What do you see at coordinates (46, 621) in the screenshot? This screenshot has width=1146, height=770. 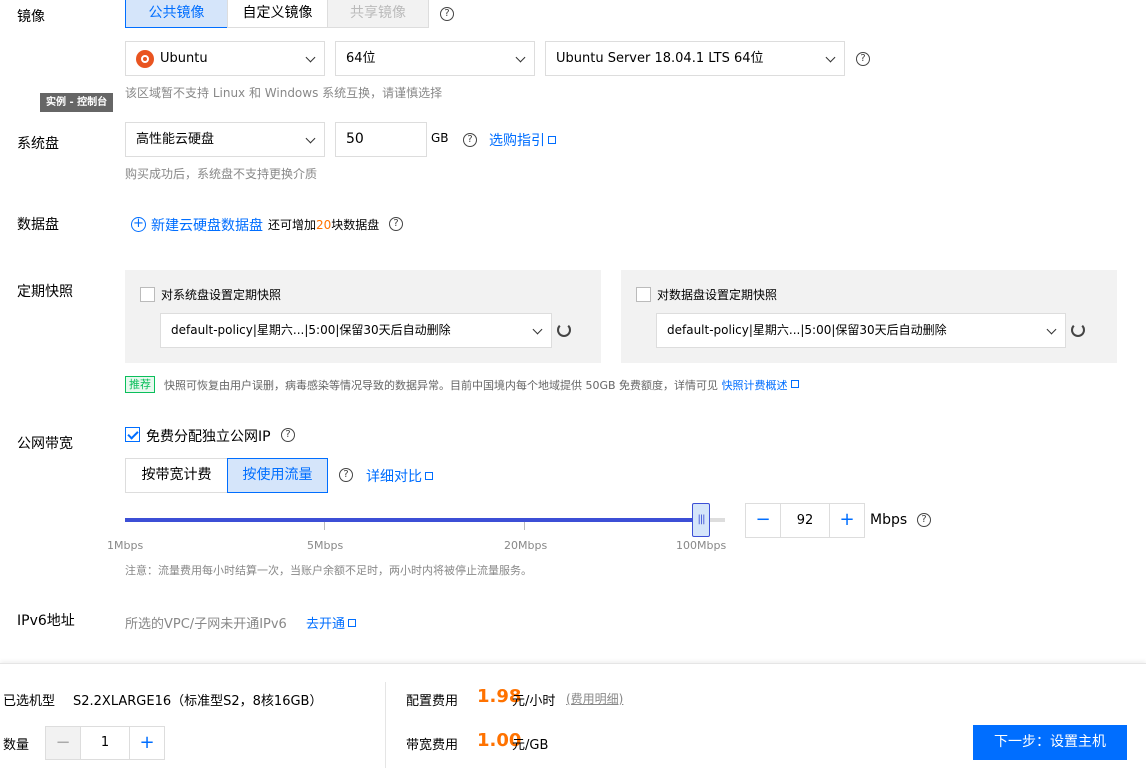 I see `ipv6-label: IPv6地址` at bounding box center [46, 621].